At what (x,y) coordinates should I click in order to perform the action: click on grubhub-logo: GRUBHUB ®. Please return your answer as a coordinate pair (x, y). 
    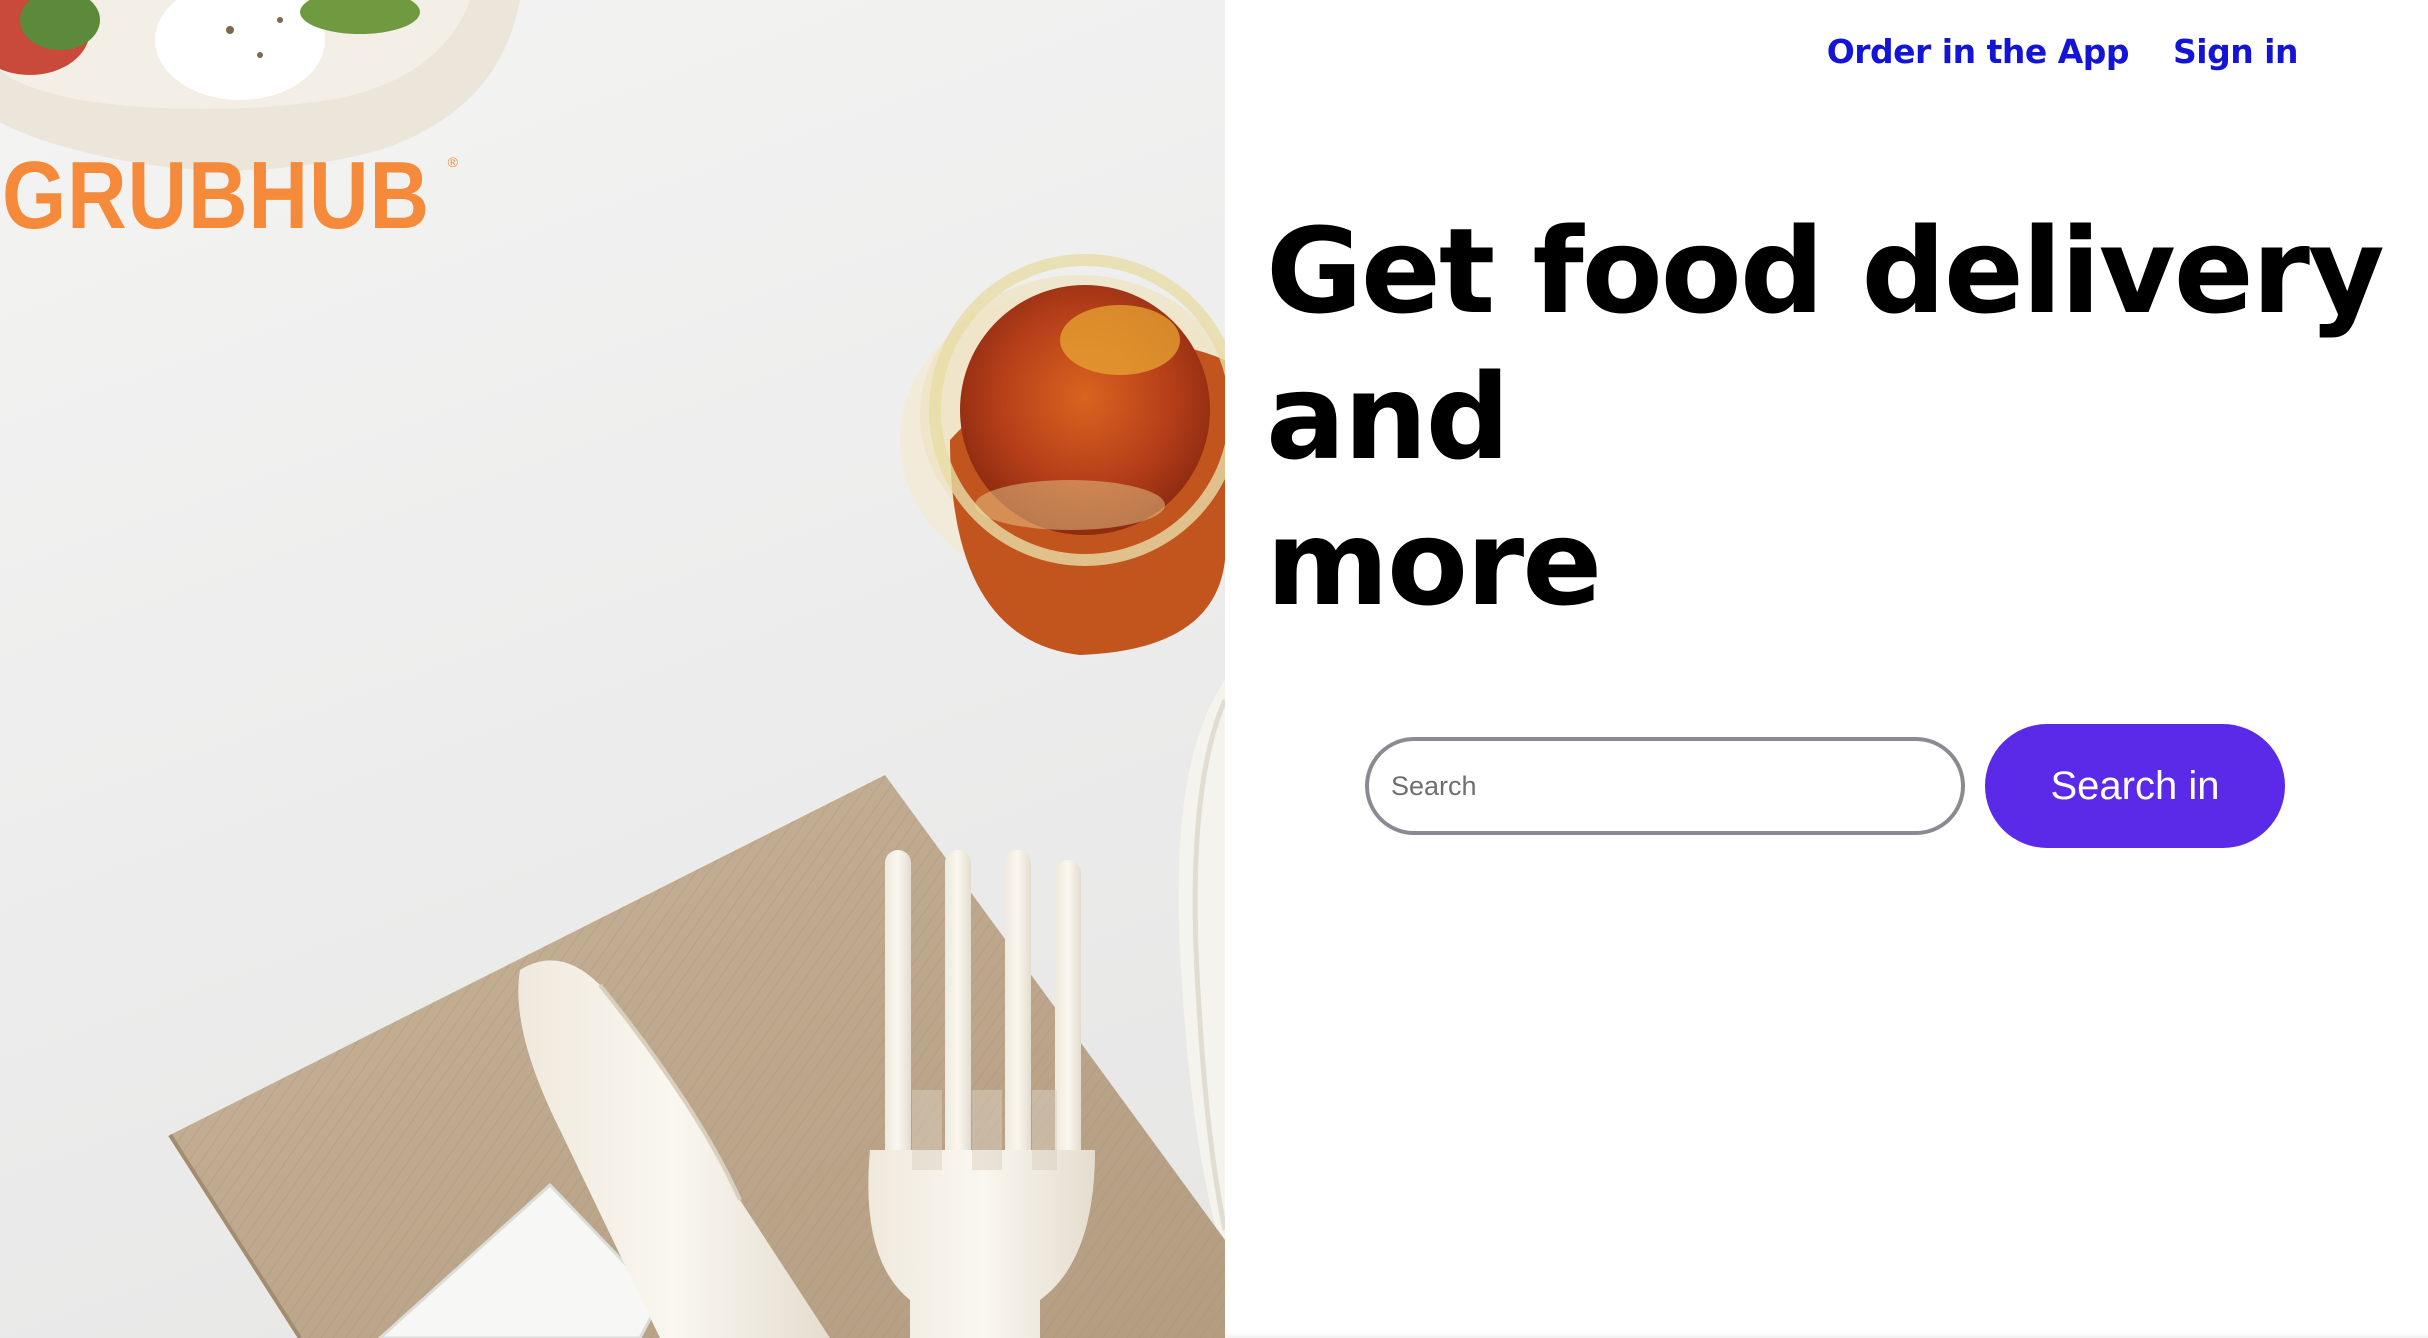
    Looking at the image, I should click on (230, 195).